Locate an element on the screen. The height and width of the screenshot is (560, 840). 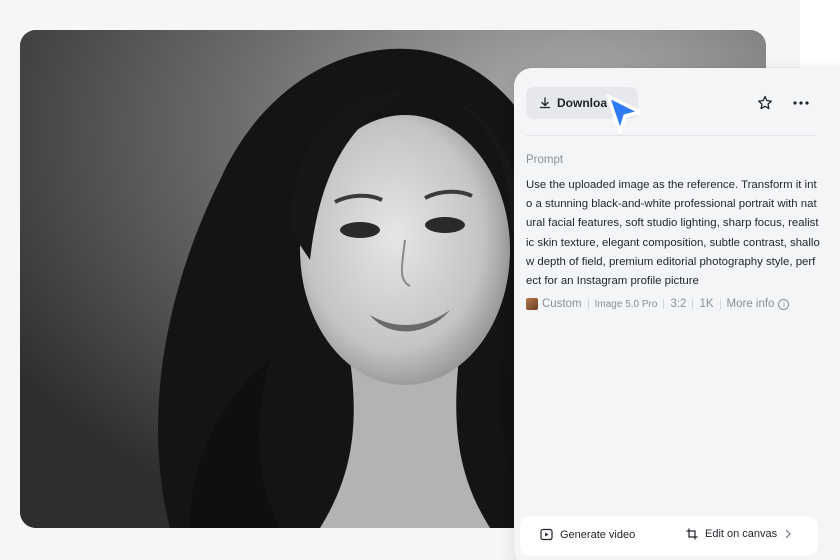
action-bar: Generate video Edit on canvas is located at coordinates (669, 536).